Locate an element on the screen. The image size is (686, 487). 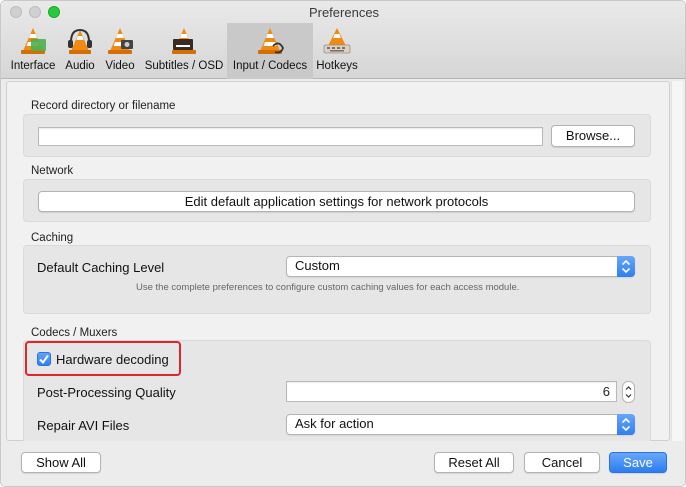
repair-avi-label: Repair AVI Files is located at coordinates (83, 425).